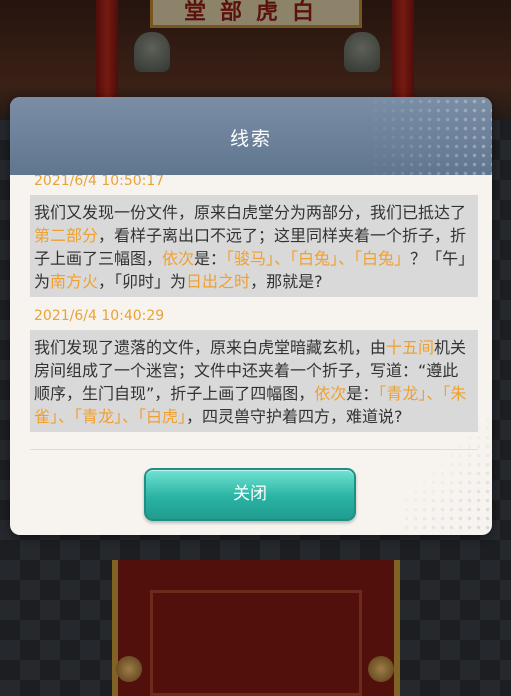  Describe the element at coordinates (410, 347) in the screenshot. I see `clue-keyword: 十五间` at that location.